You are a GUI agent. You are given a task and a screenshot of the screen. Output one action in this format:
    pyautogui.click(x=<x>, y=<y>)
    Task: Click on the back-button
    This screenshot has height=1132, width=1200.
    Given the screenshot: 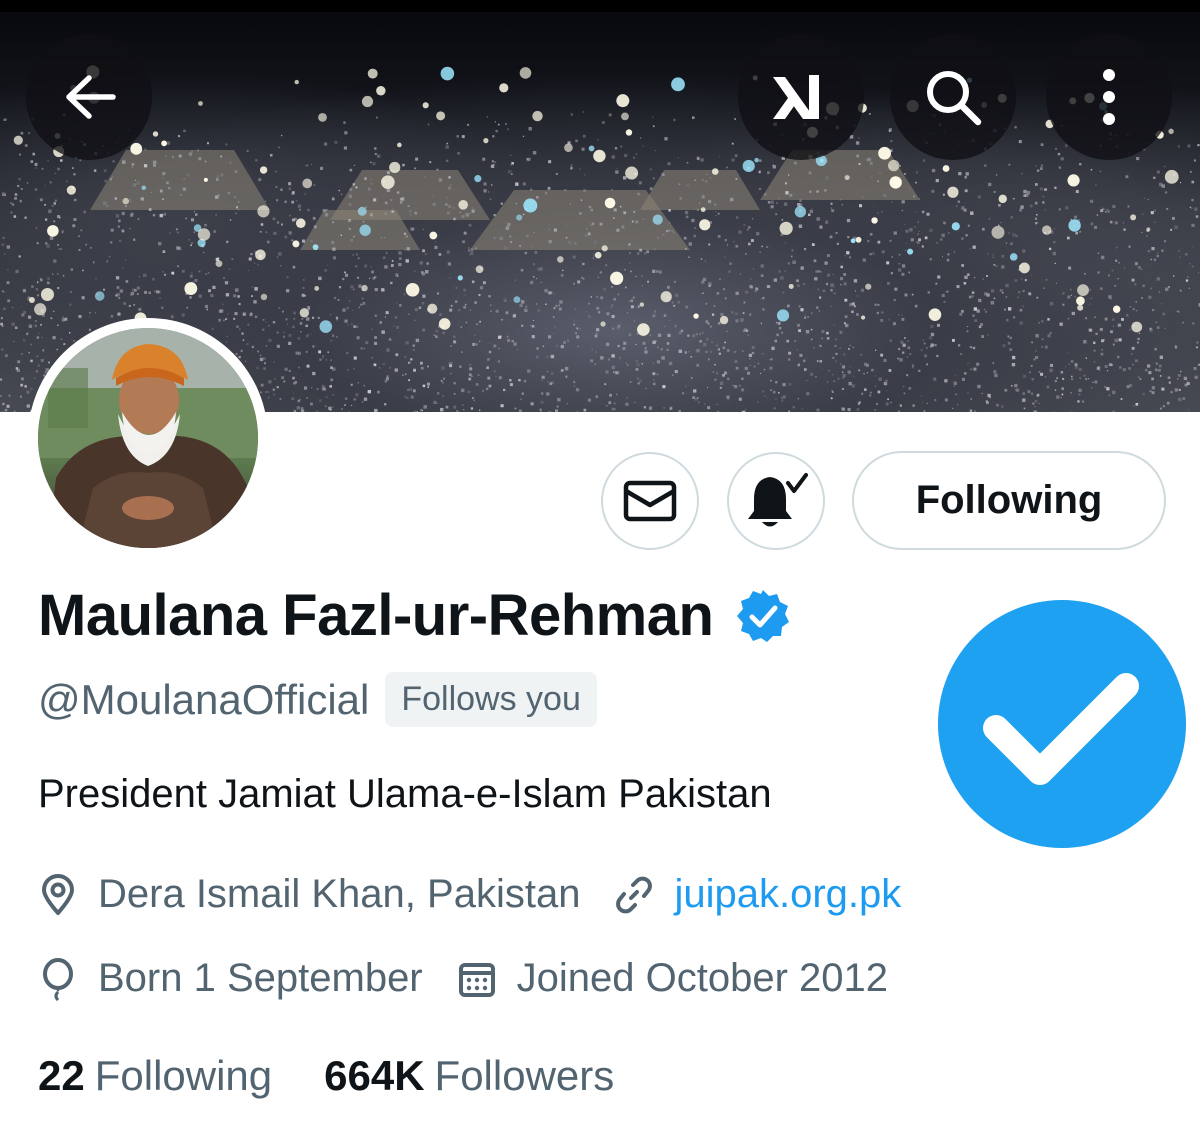 What is the action you would take?
    pyautogui.click(x=89, y=97)
    